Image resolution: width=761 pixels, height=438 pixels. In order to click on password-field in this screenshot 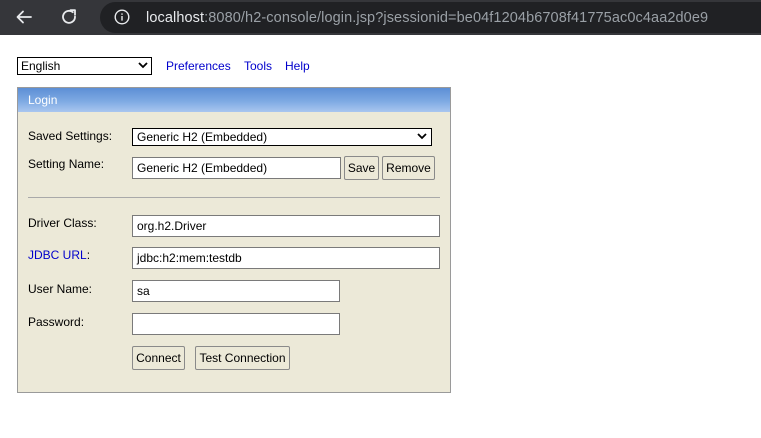, I will do `click(236, 324)`.